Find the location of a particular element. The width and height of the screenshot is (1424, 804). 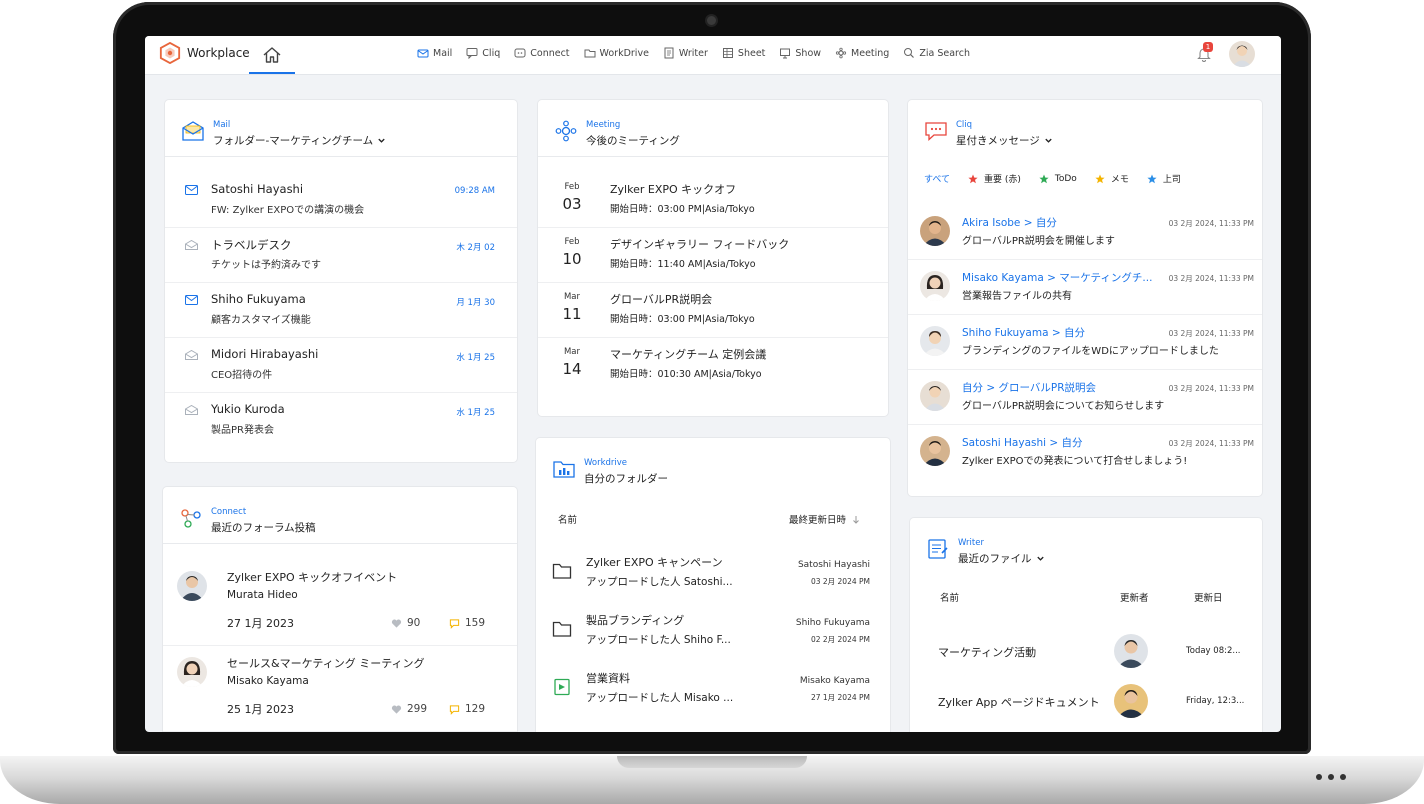

tab-all: すべて is located at coordinates (937, 178).